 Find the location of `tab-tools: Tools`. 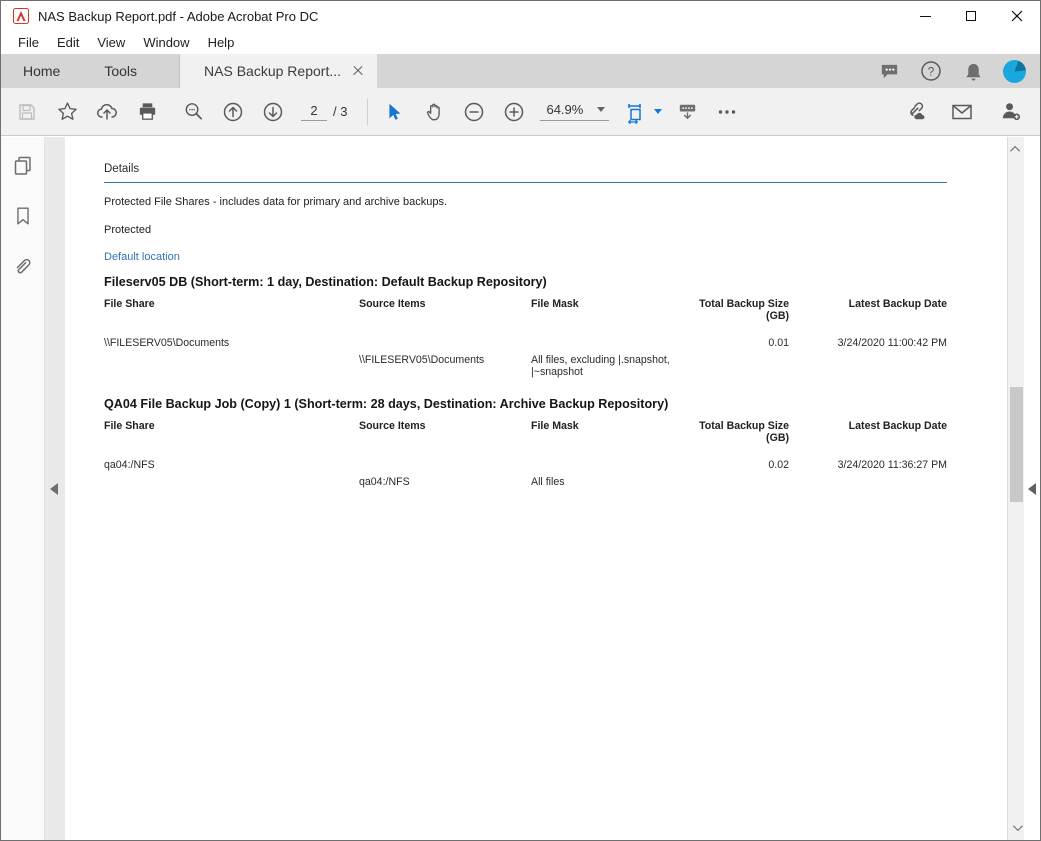

tab-tools: Tools is located at coordinates (120, 71).